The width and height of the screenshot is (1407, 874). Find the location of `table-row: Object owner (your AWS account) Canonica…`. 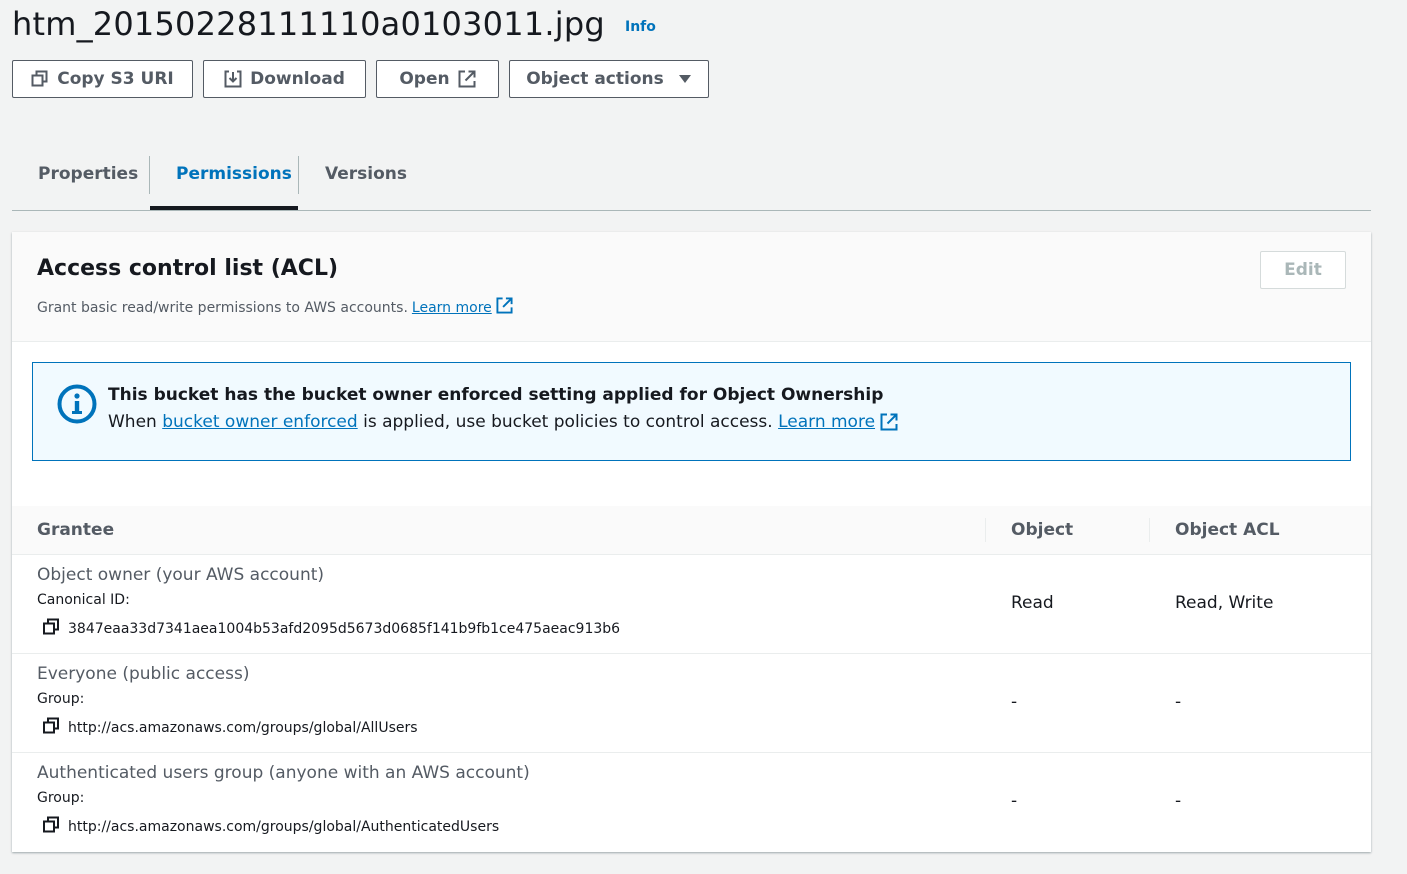

table-row: Object owner (your AWS account) Canonica… is located at coordinates (691, 604).